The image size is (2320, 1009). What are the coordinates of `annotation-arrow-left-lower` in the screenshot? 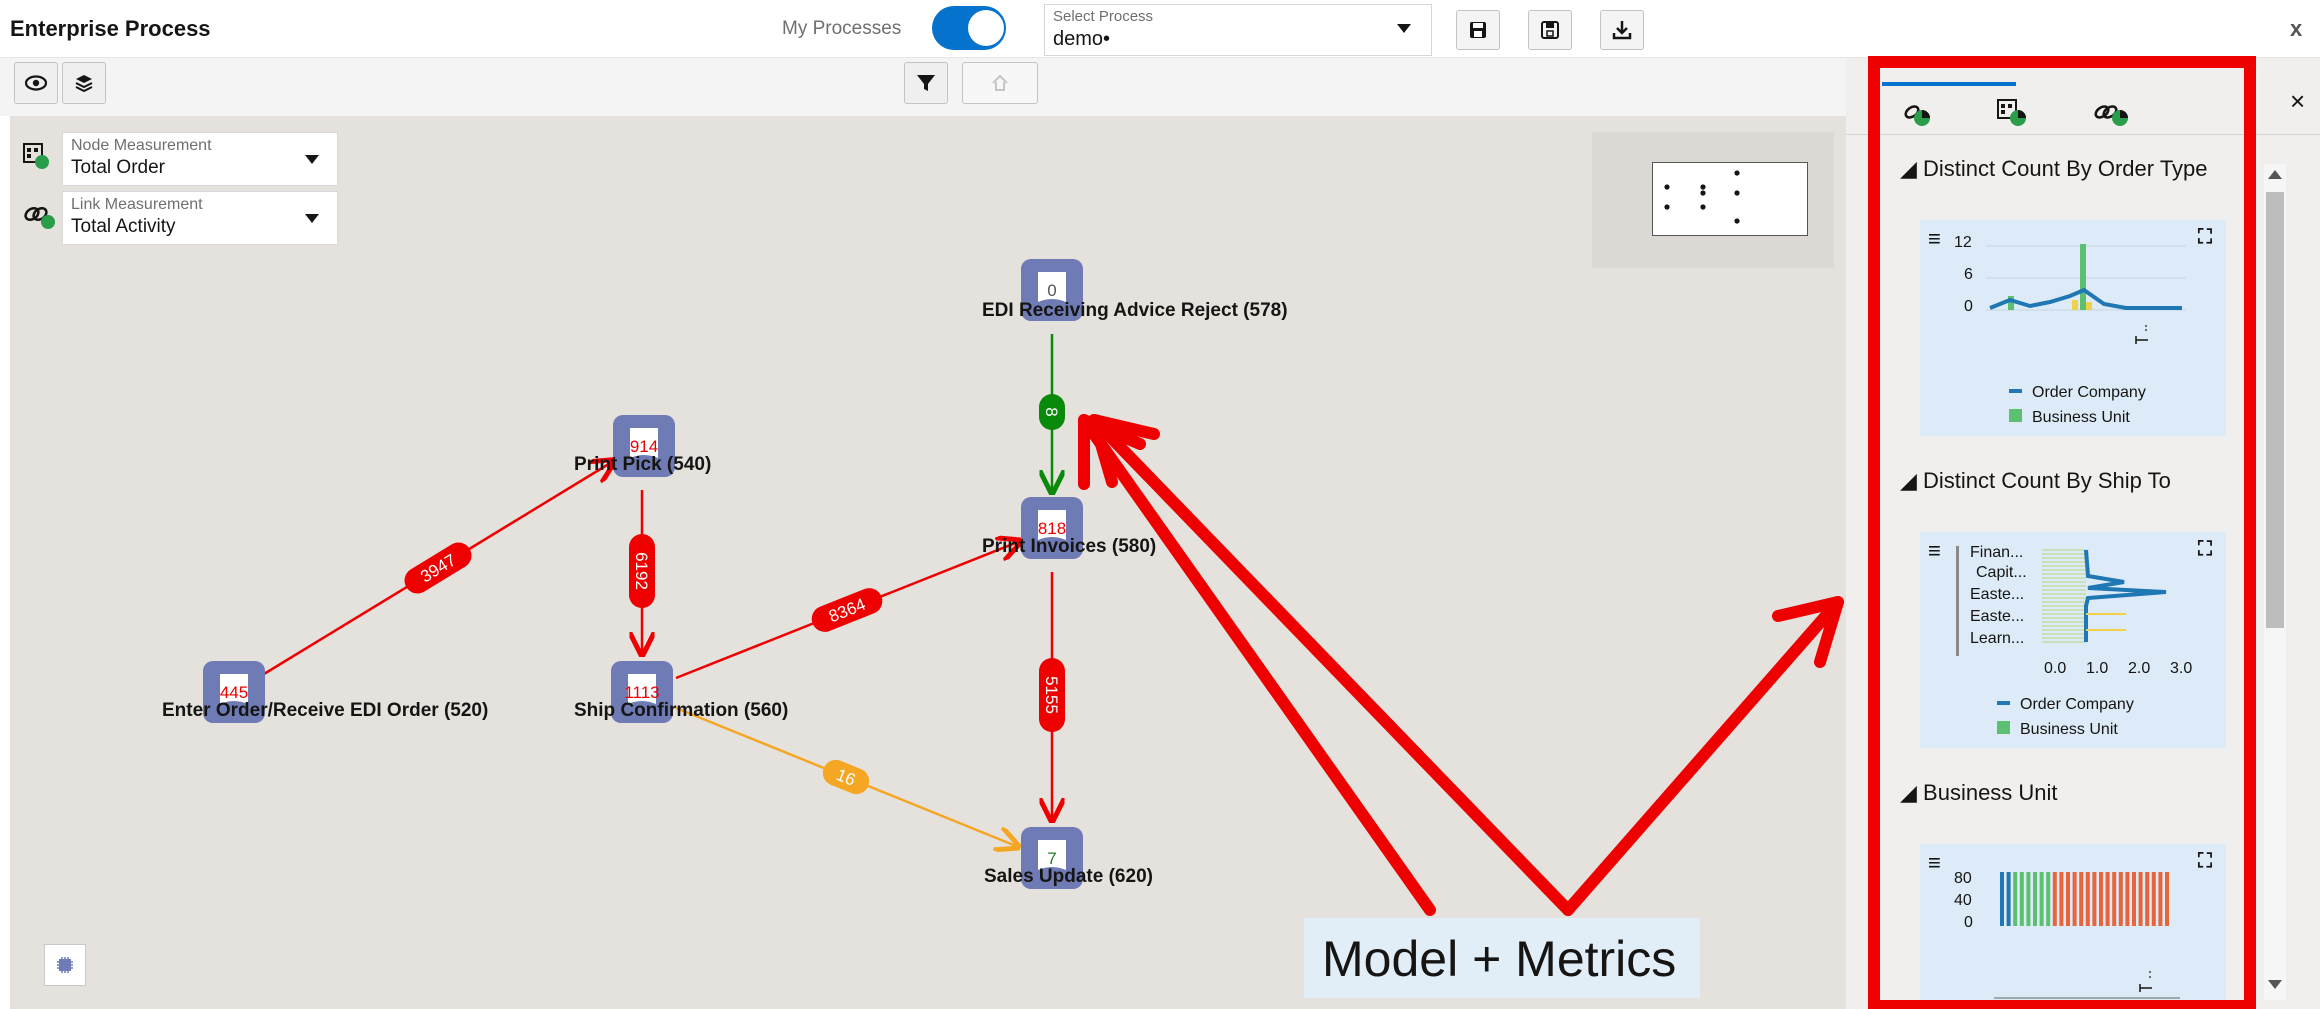 It's located at (1257, 665).